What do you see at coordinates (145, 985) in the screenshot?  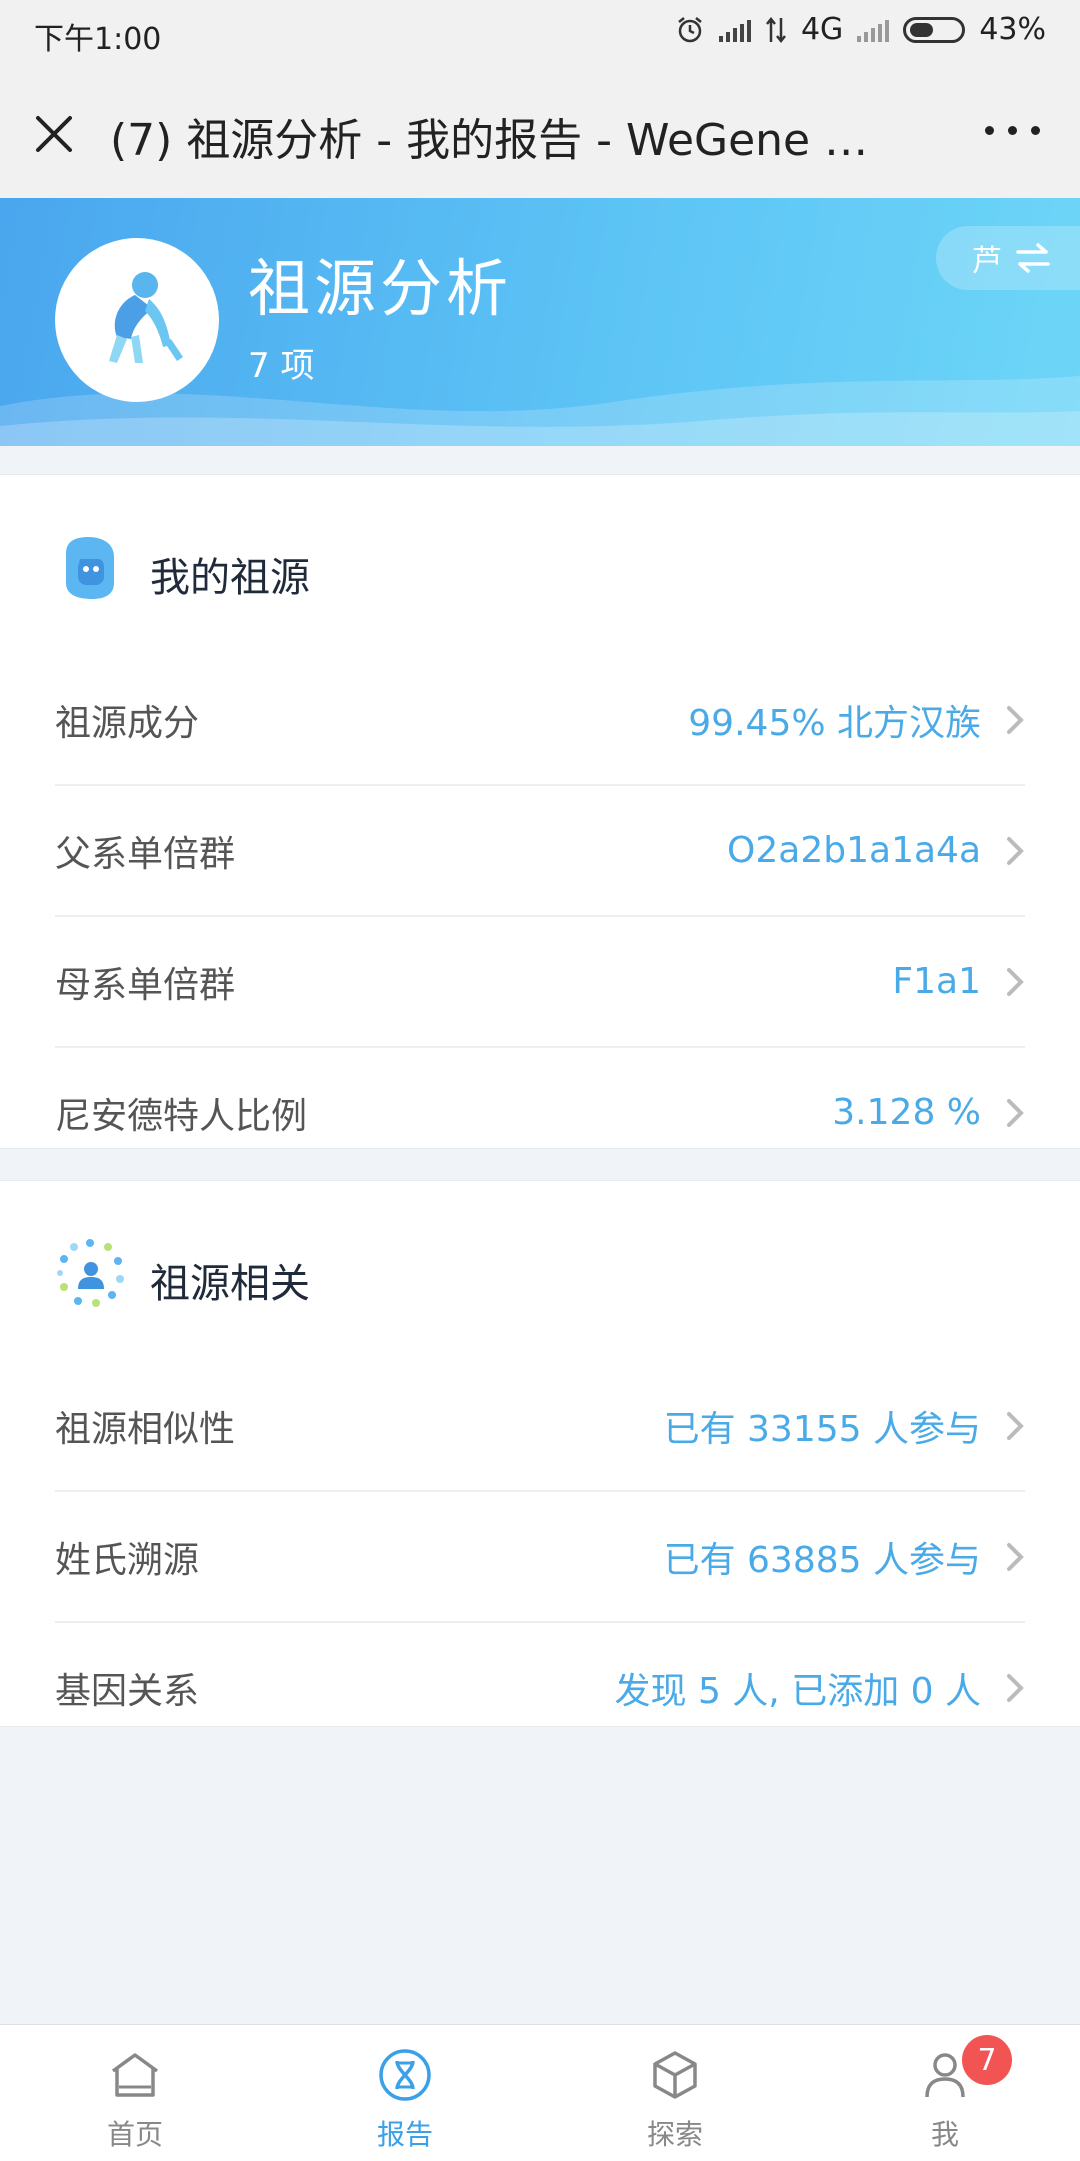 I see `row-label: 母系单倍群` at bounding box center [145, 985].